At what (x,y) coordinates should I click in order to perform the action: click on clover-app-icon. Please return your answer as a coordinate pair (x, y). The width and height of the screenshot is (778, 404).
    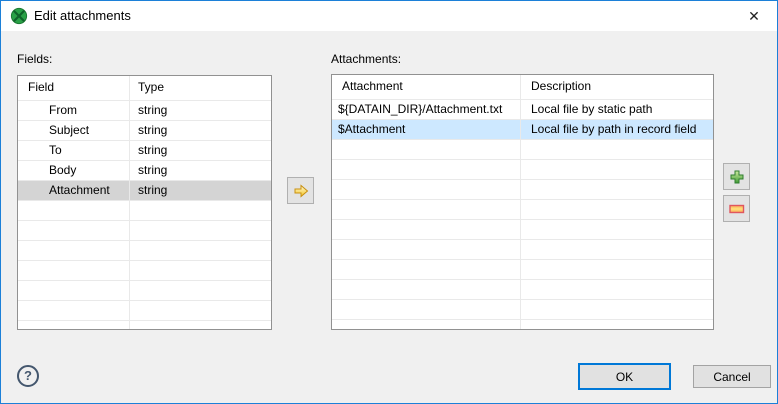
    Looking at the image, I should click on (19, 16).